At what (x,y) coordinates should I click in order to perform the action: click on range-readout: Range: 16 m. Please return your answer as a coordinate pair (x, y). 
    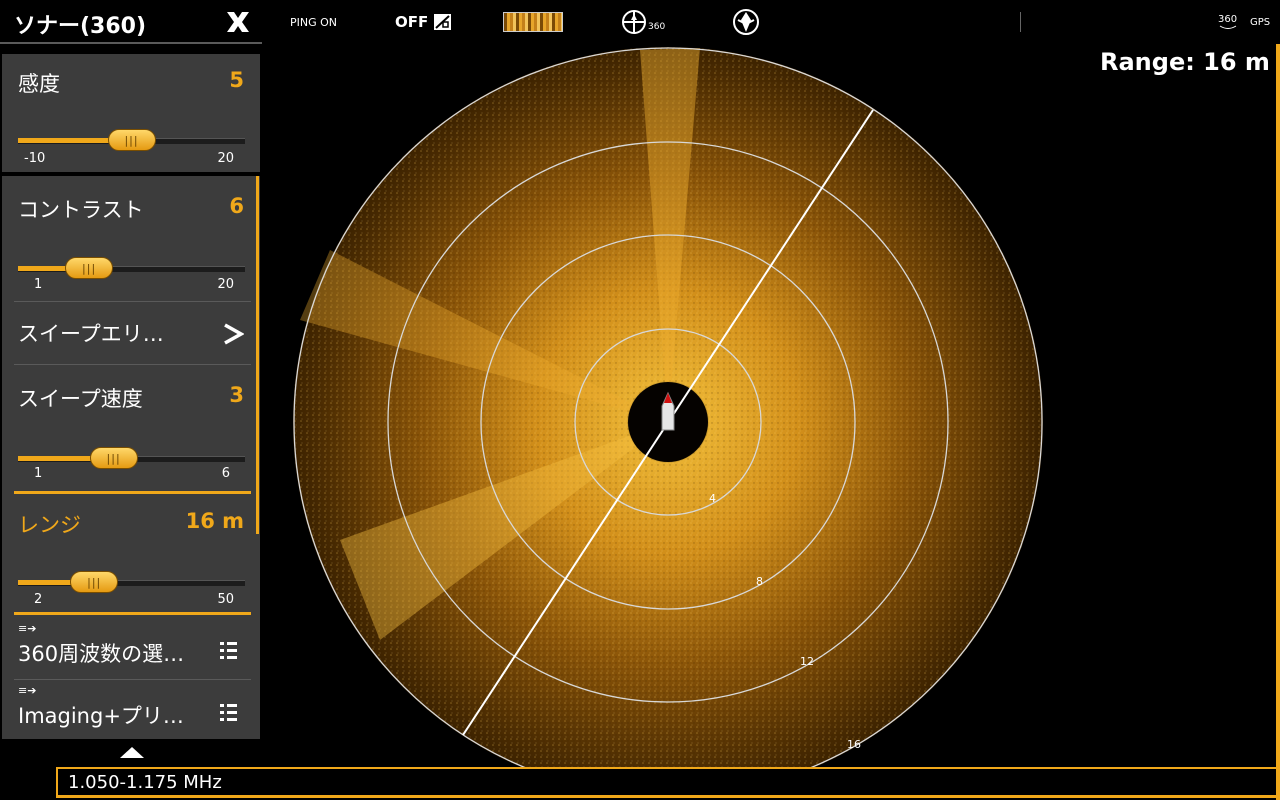
    Looking at the image, I should click on (1185, 62).